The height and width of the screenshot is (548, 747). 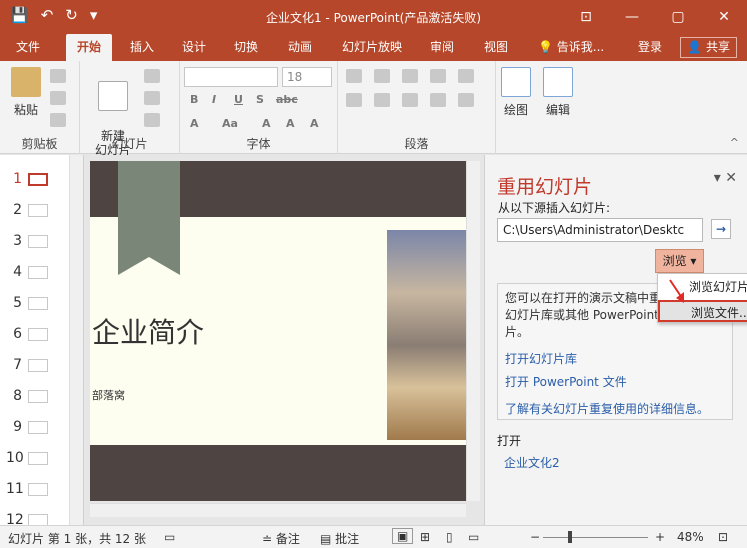 What do you see at coordinates (708, 47) in the screenshot?
I see `share-button: 👤 共享` at bounding box center [708, 47].